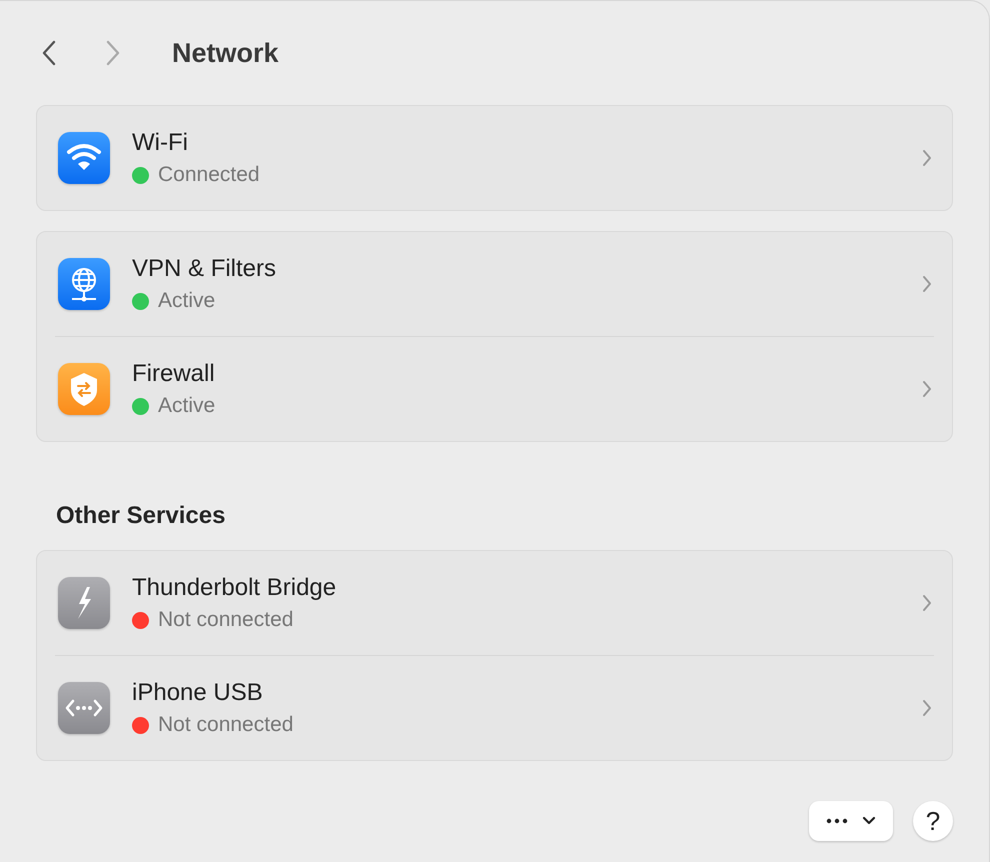 This screenshot has width=990, height=862. What do you see at coordinates (84, 603) in the screenshot?
I see `lightning-icon` at bounding box center [84, 603].